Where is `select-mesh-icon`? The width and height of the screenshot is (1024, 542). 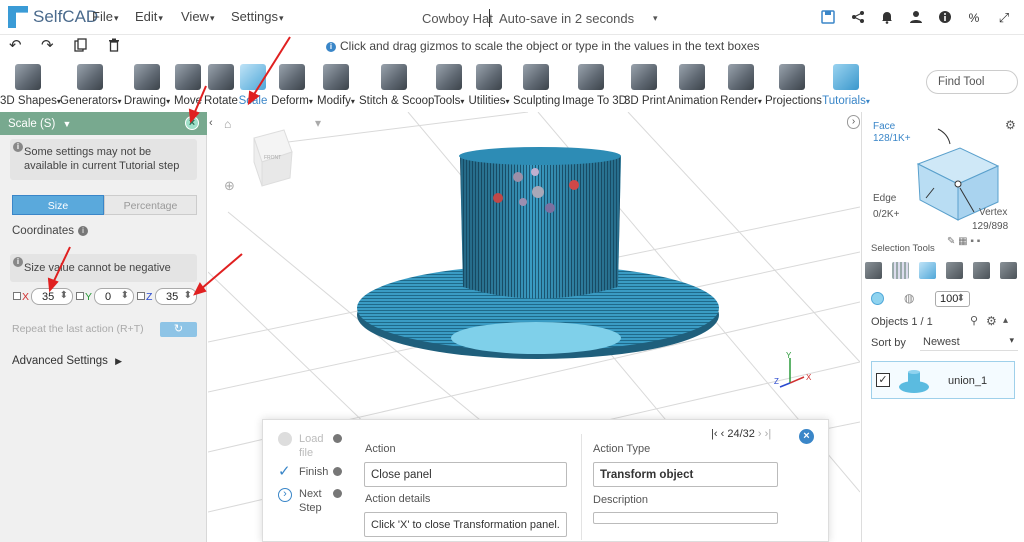 select-mesh-icon is located at coordinates (900, 270).